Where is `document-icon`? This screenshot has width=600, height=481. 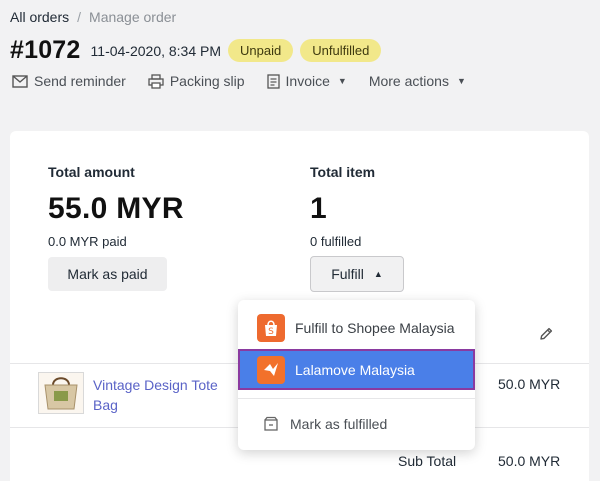 document-icon is located at coordinates (273, 81).